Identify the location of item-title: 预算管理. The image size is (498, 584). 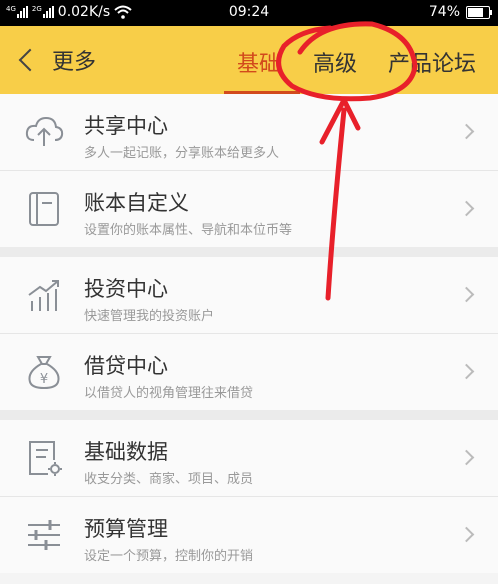
(126, 529).